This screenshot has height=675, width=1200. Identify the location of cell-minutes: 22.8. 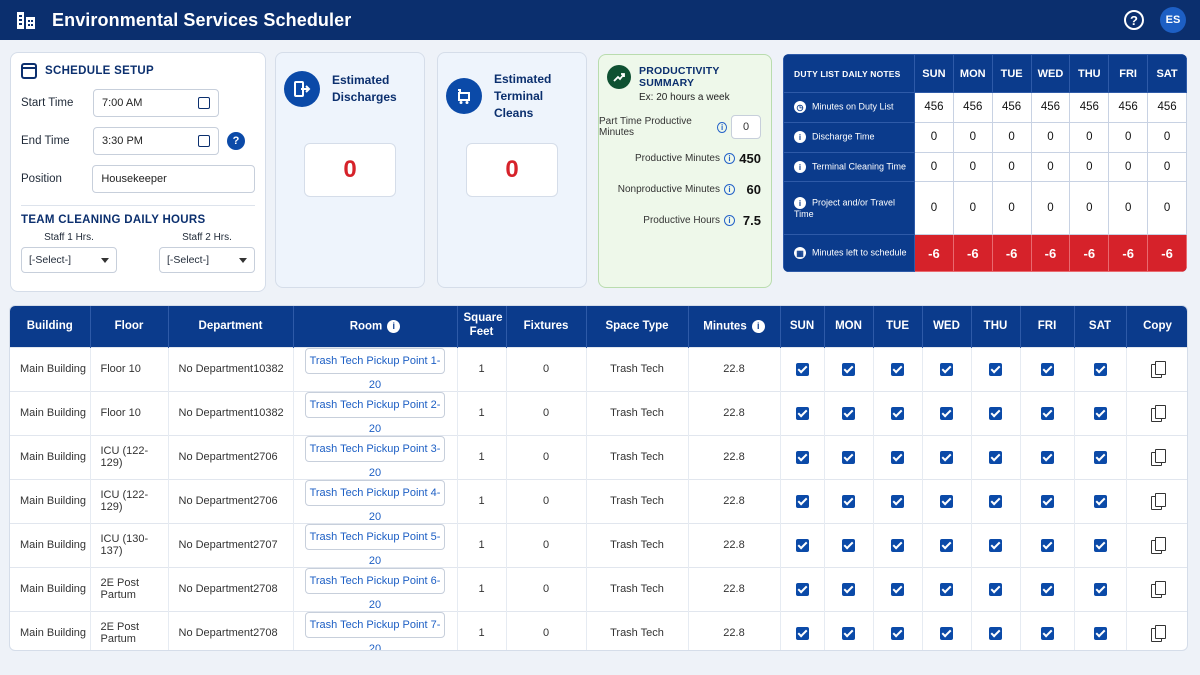
(734, 630).